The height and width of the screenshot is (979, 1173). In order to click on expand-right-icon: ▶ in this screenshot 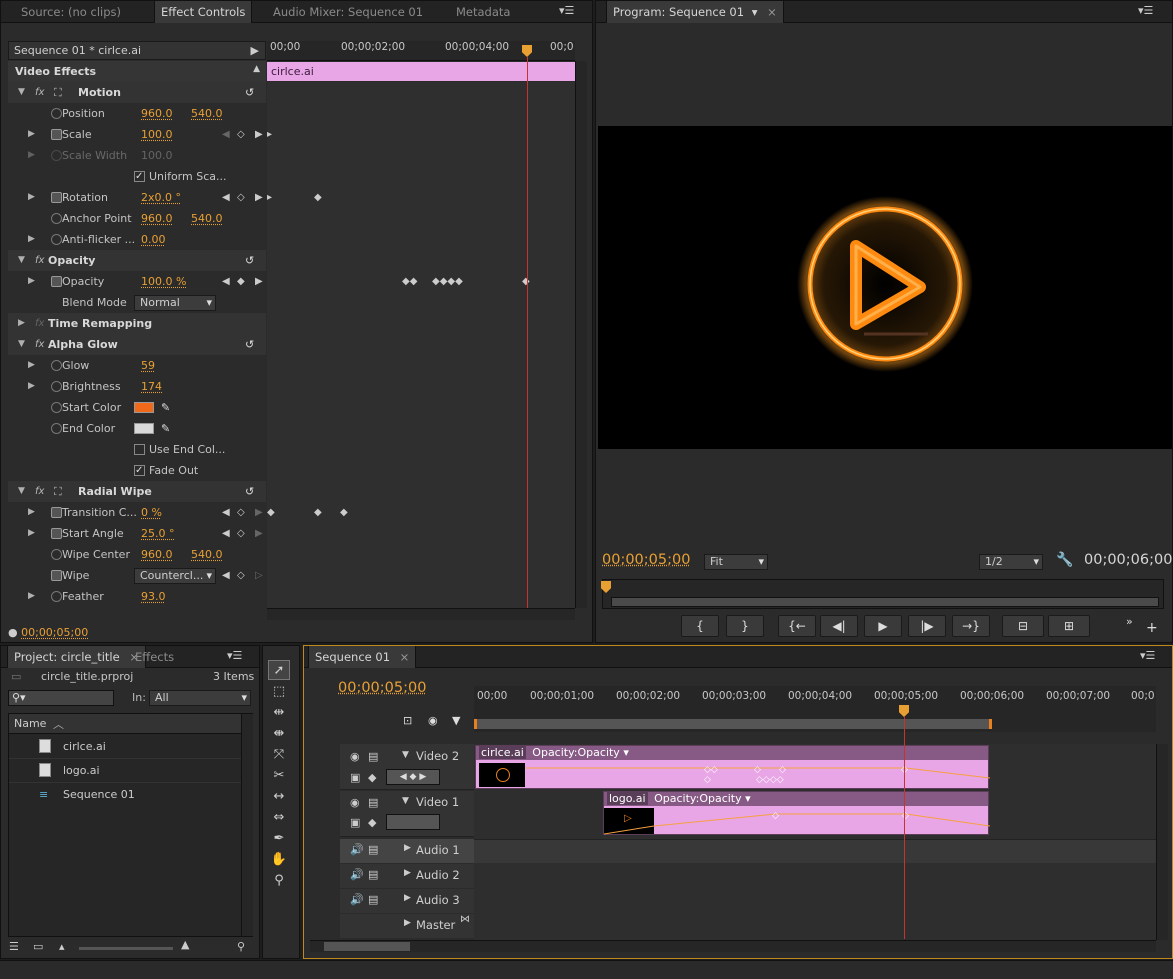, I will do `click(407, 848)`.